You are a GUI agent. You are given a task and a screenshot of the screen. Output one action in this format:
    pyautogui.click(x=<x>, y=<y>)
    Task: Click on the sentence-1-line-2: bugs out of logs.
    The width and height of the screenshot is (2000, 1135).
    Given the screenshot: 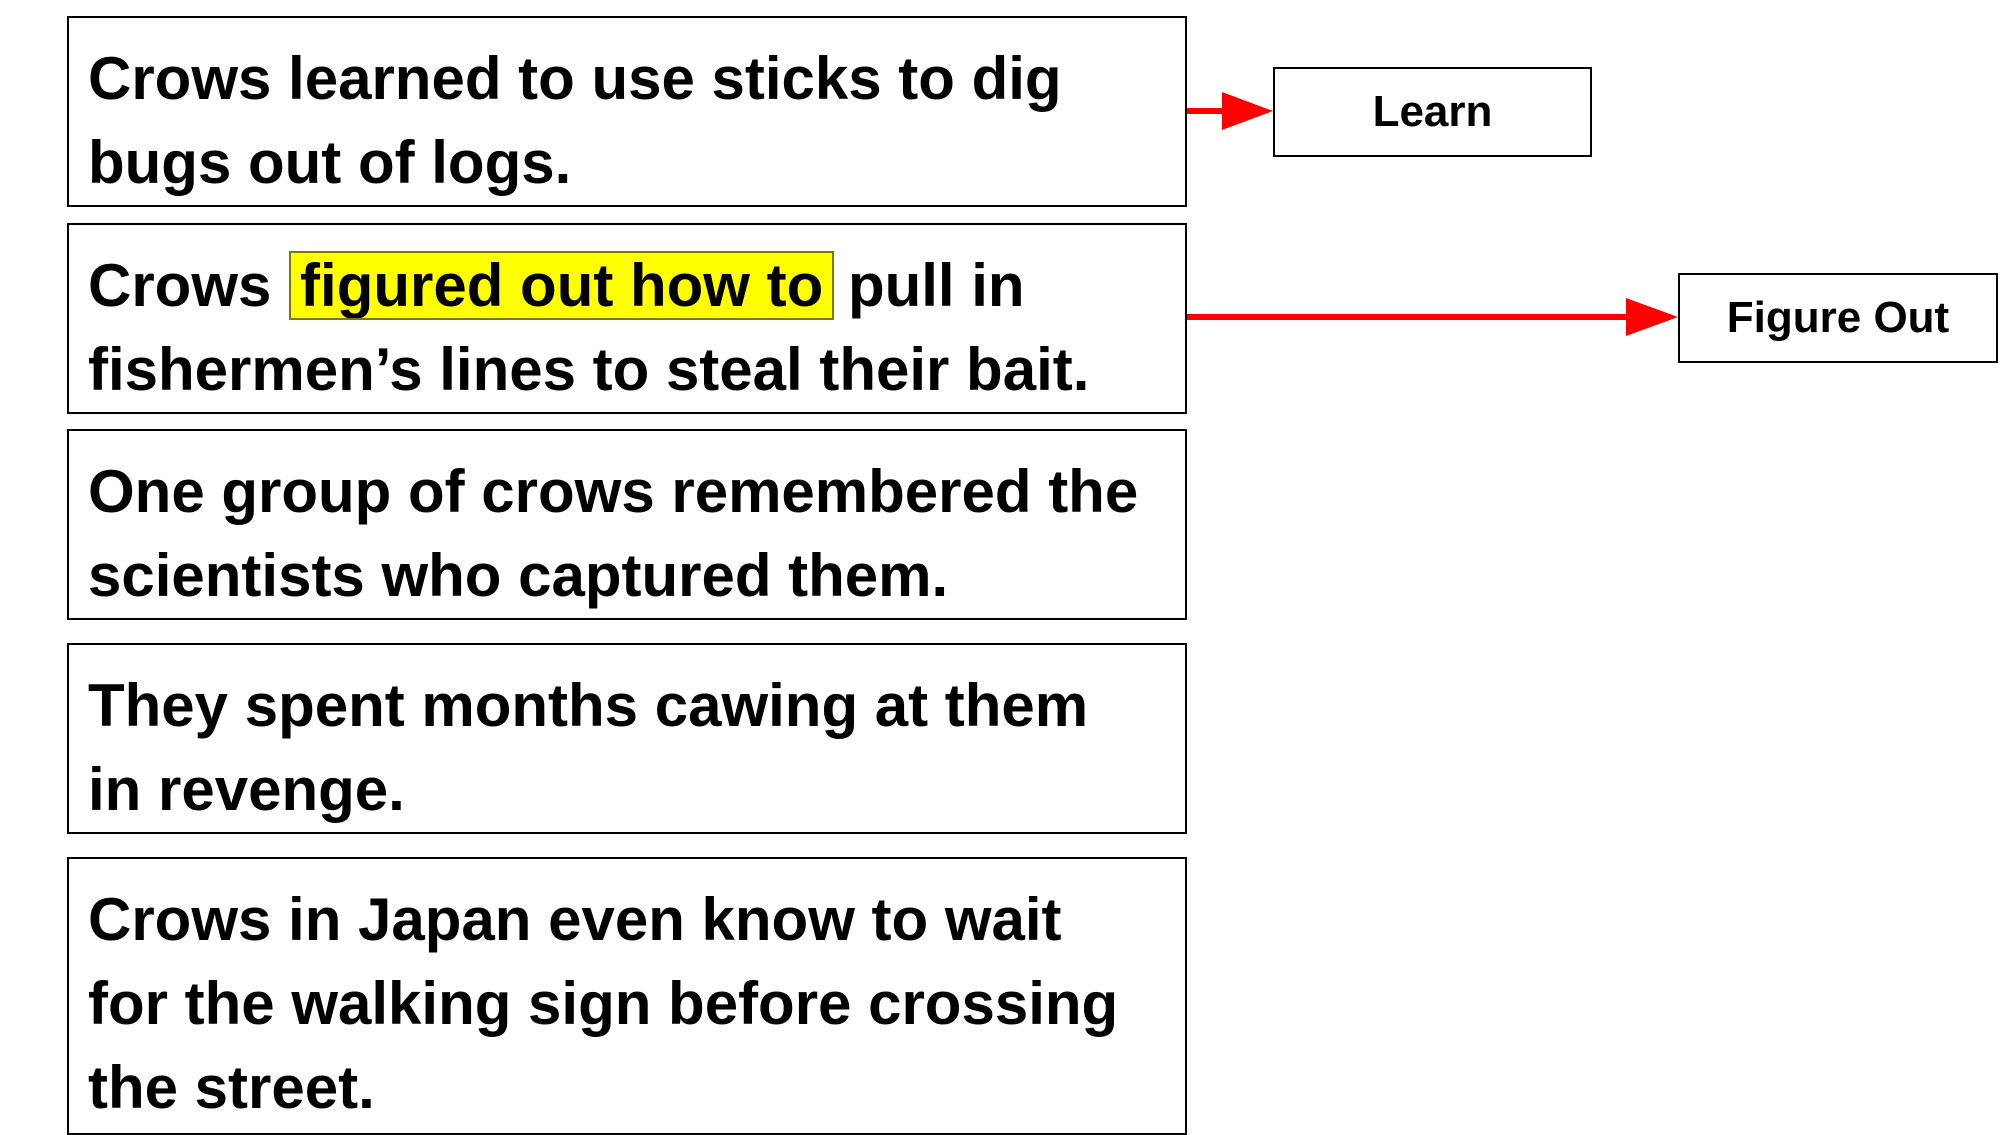 What is the action you would take?
    pyautogui.click(x=330, y=162)
    